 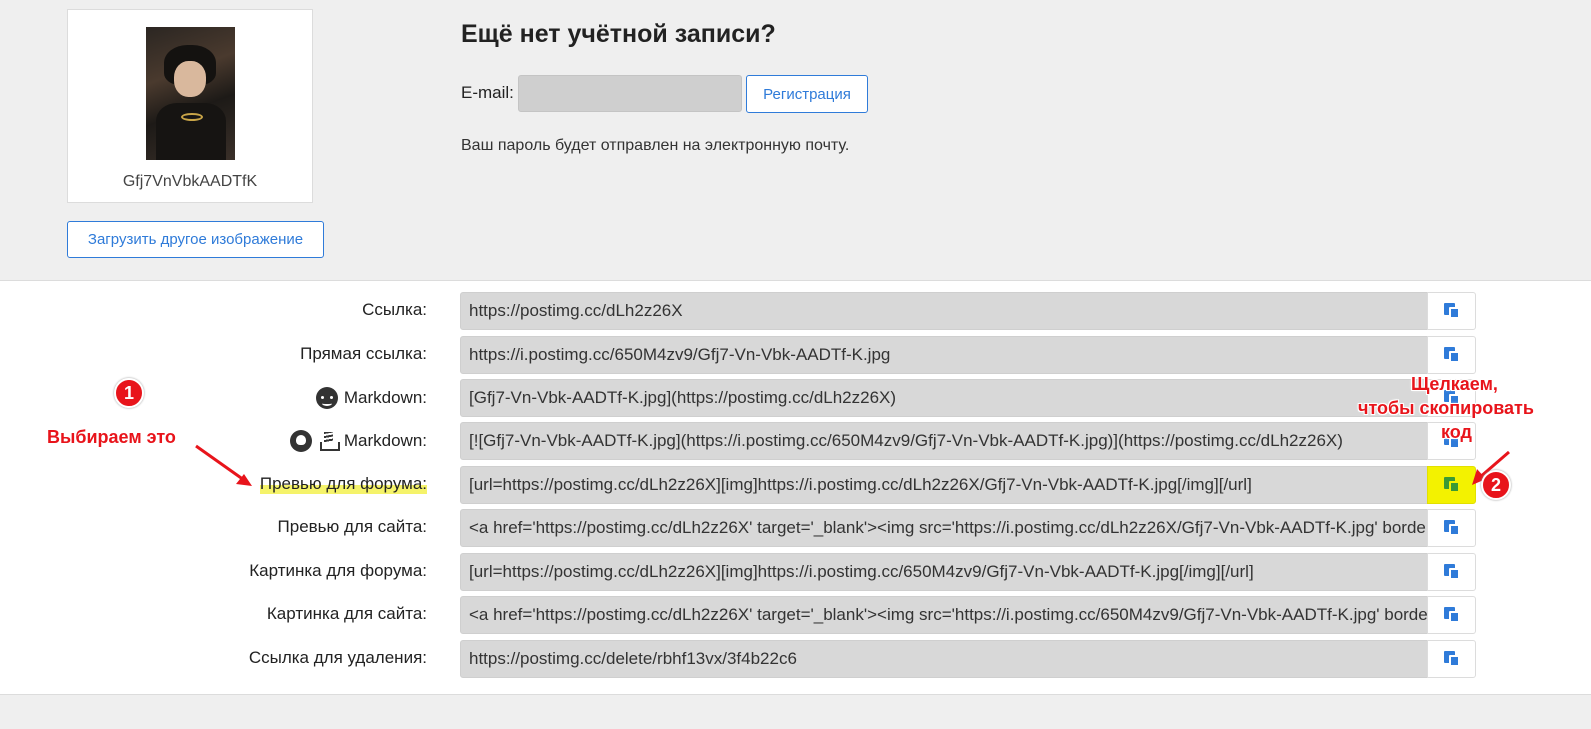 What do you see at coordinates (129, 393) in the screenshot?
I see `step1-badge: 1` at bounding box center [129, 393].